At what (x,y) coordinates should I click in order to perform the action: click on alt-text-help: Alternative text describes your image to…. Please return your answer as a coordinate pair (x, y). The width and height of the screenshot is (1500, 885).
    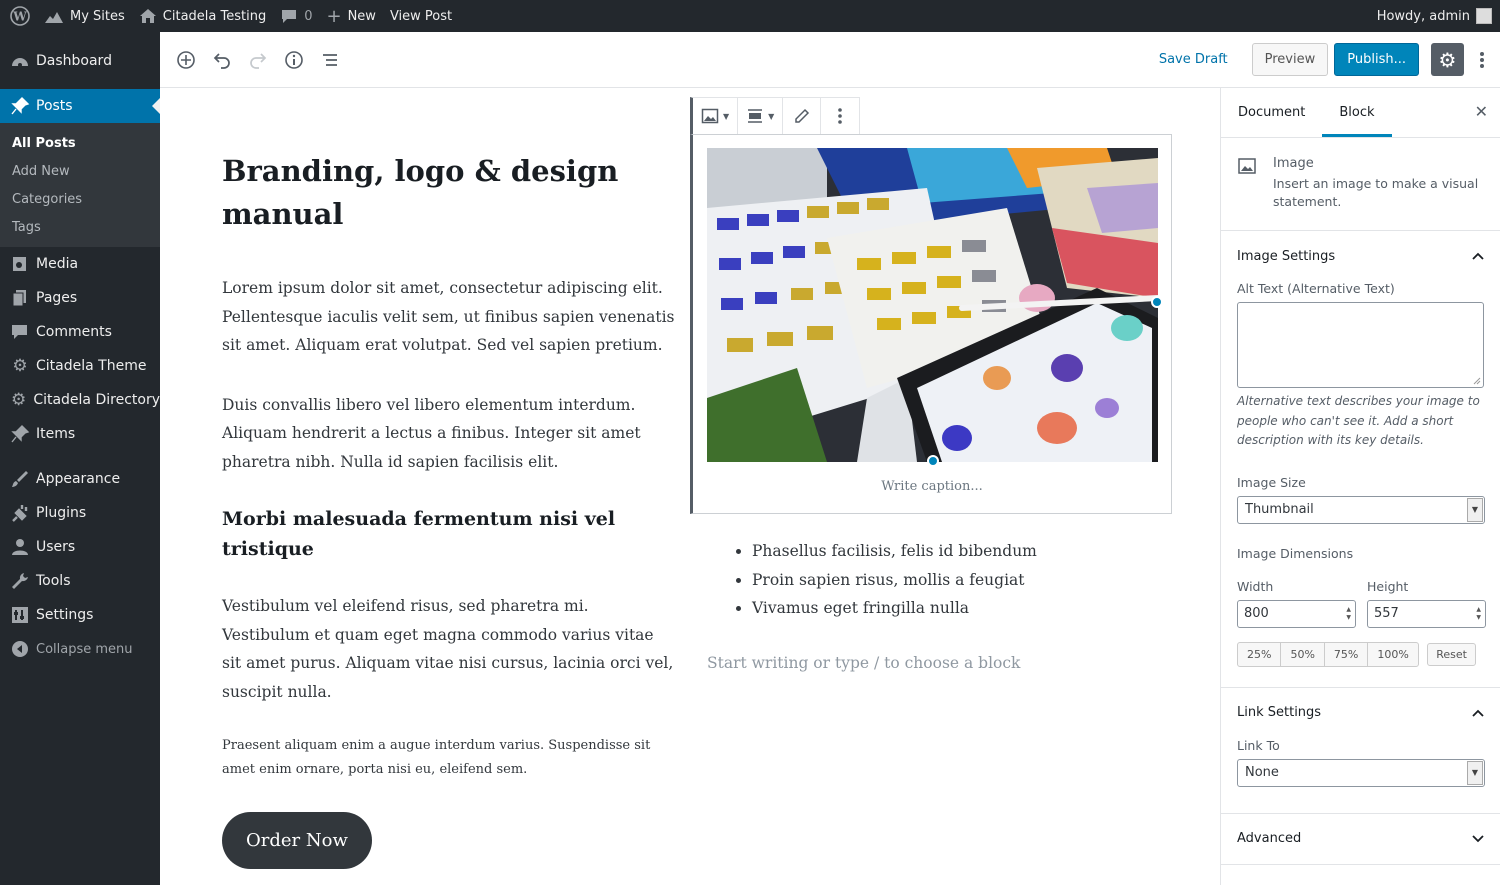
    Looking at the image, I should click on (1358, 420).